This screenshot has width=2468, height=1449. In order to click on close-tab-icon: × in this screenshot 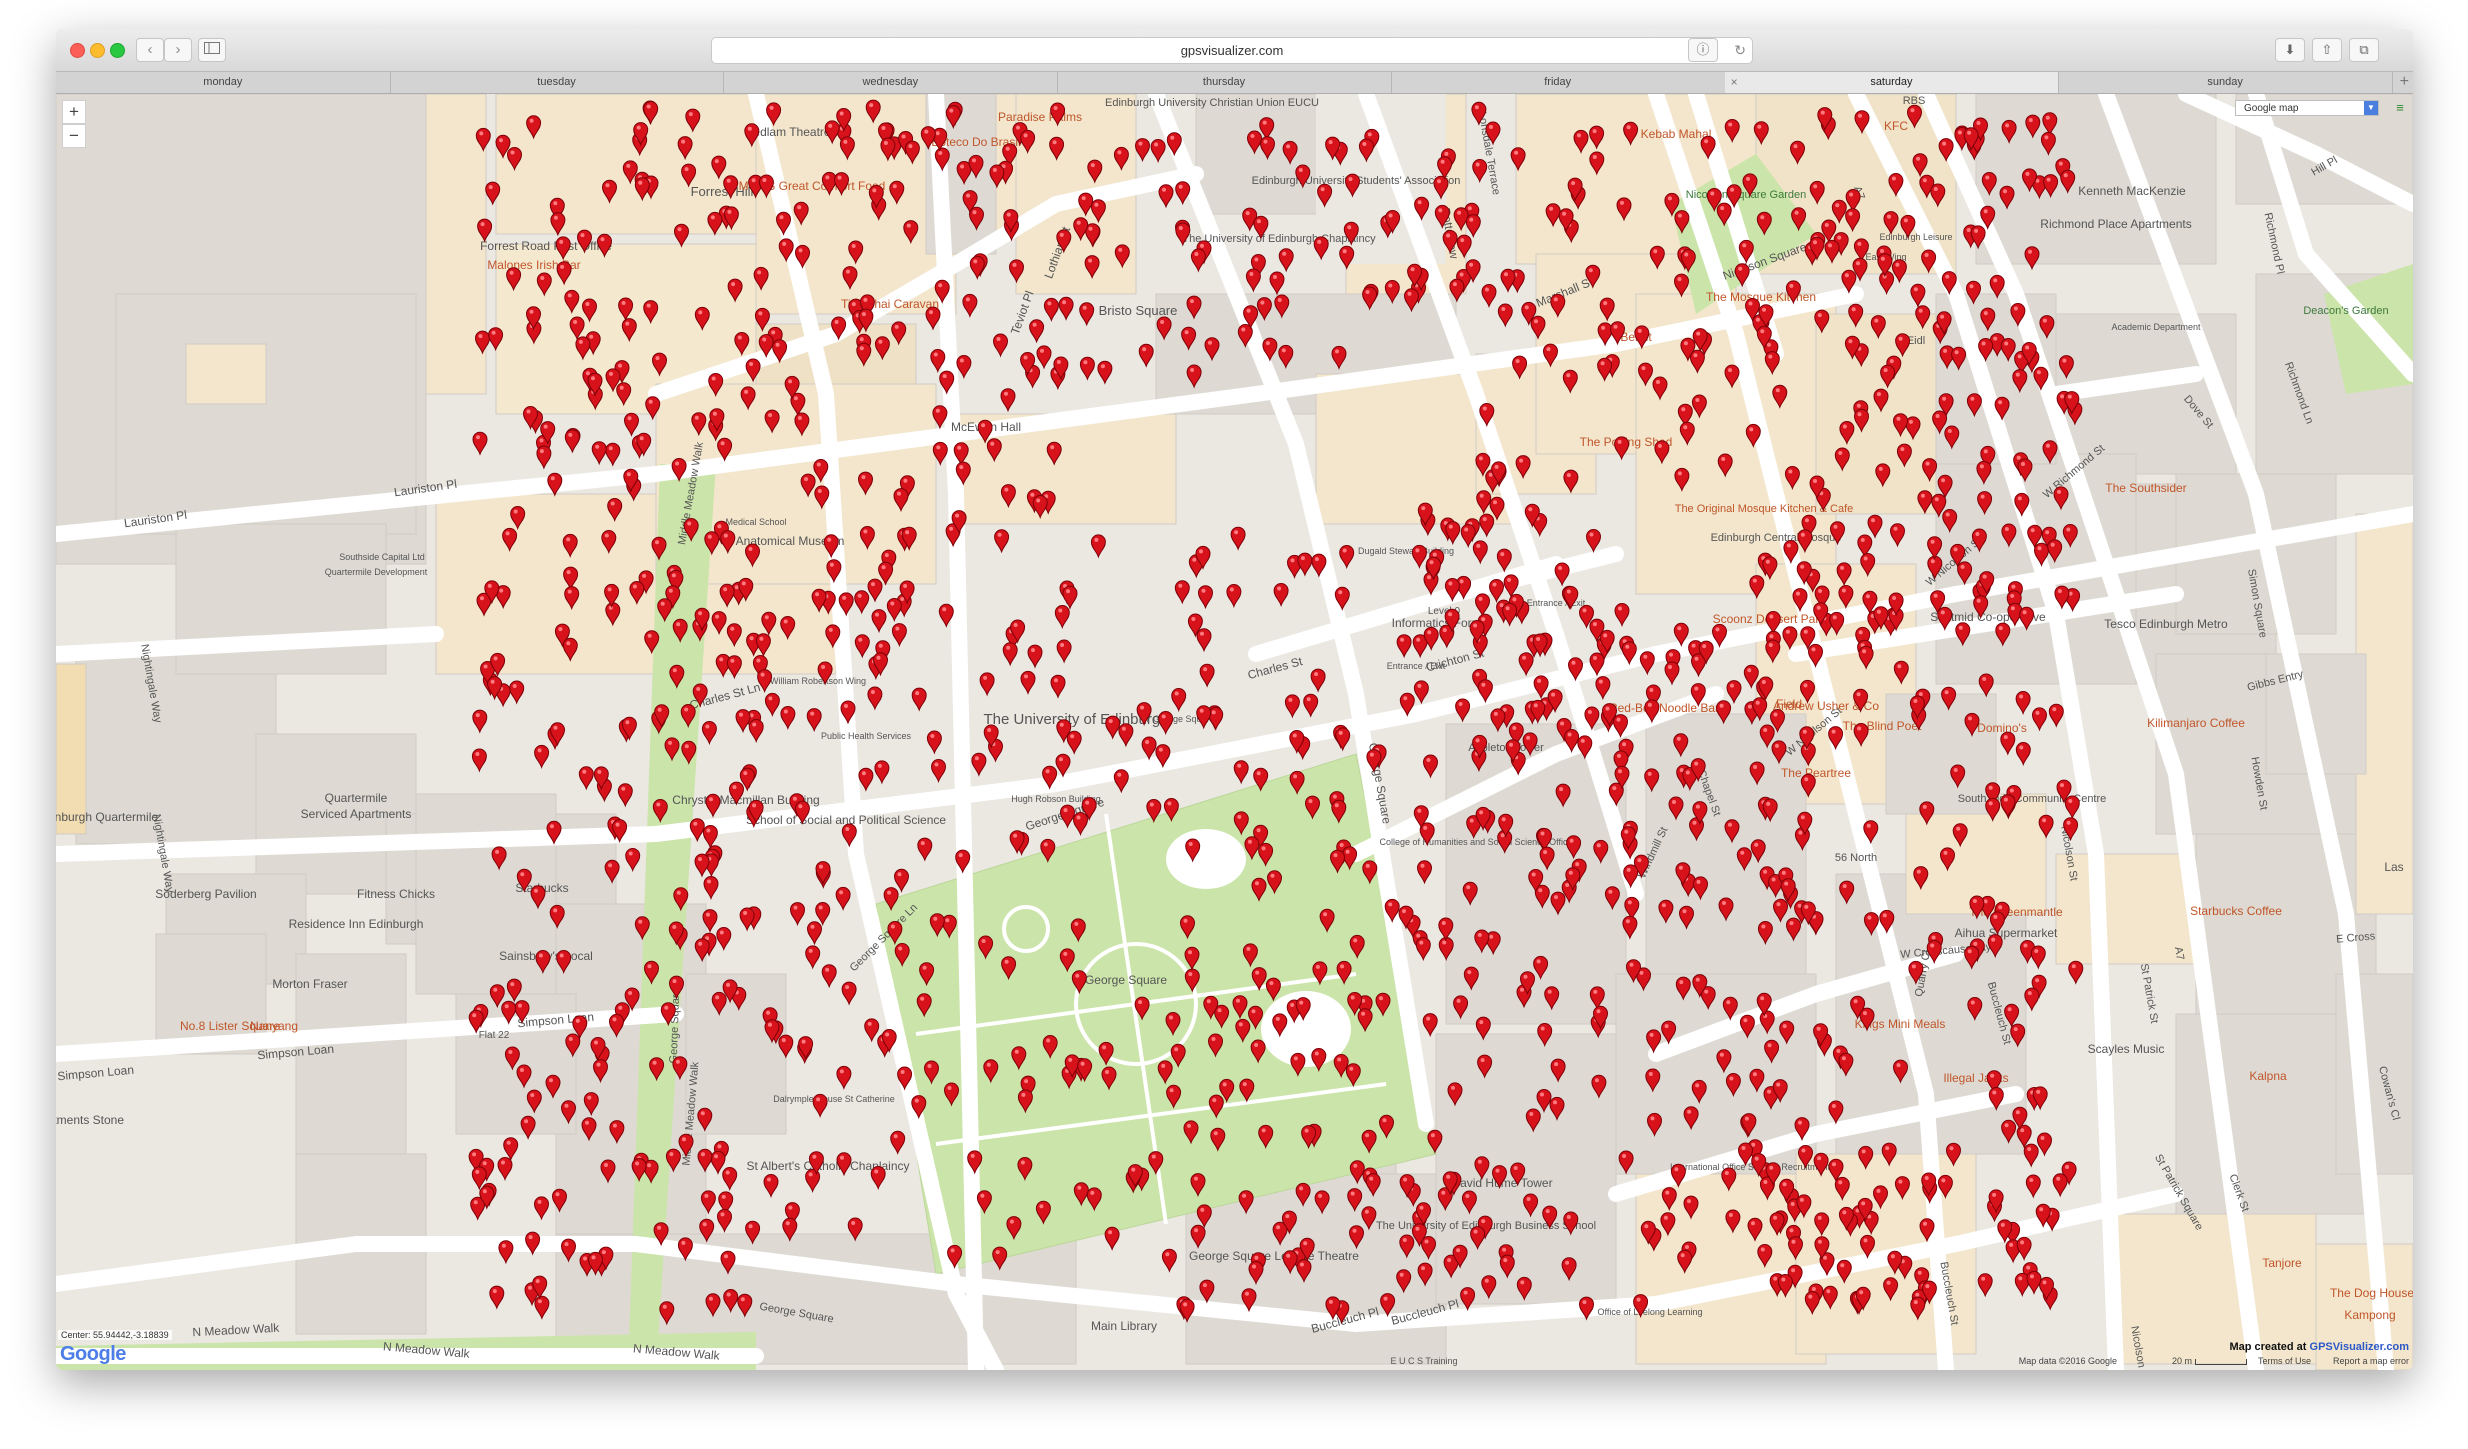, I will do `click(1734, 82)`.